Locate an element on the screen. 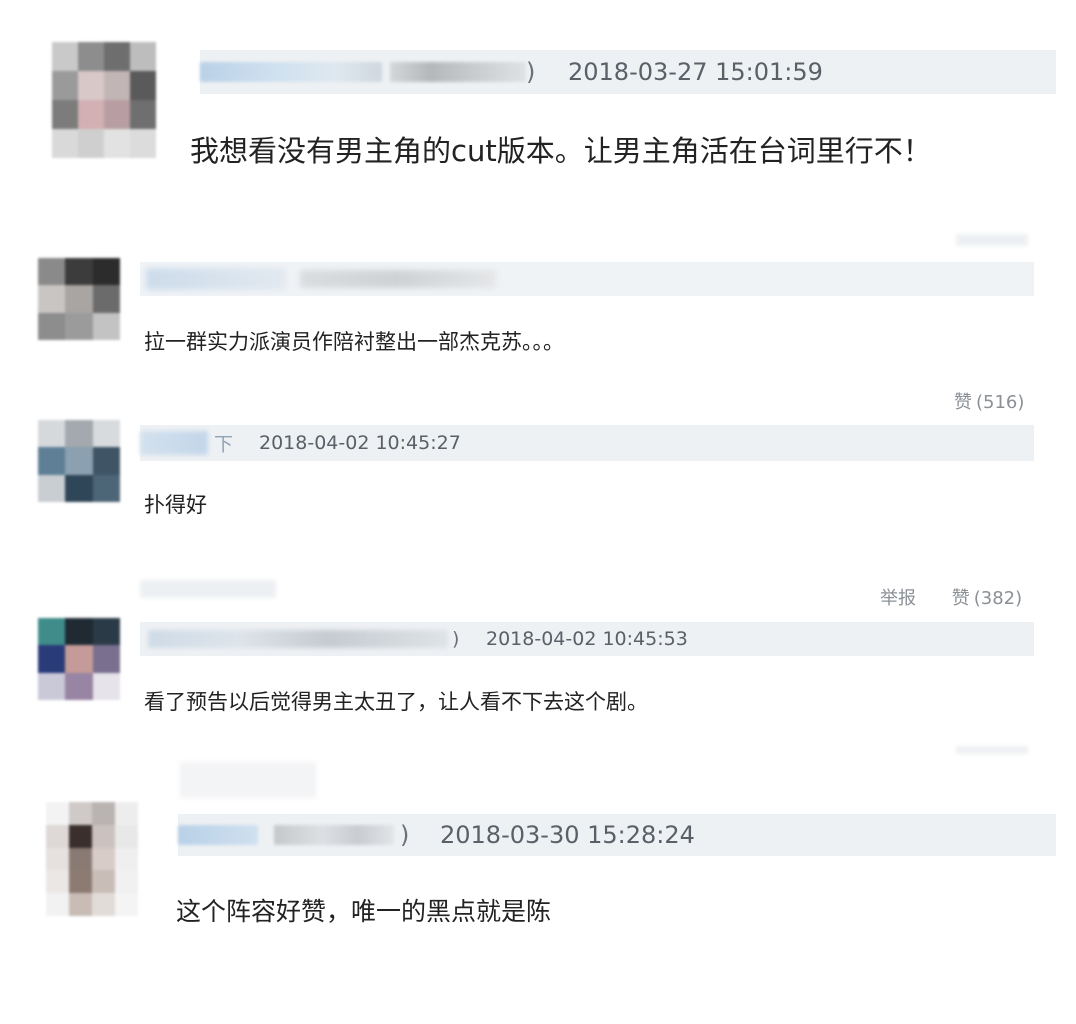 This screenshot has width=1076, height=1024. like-button: 赞 (382) is located at coordinates (984, 598).